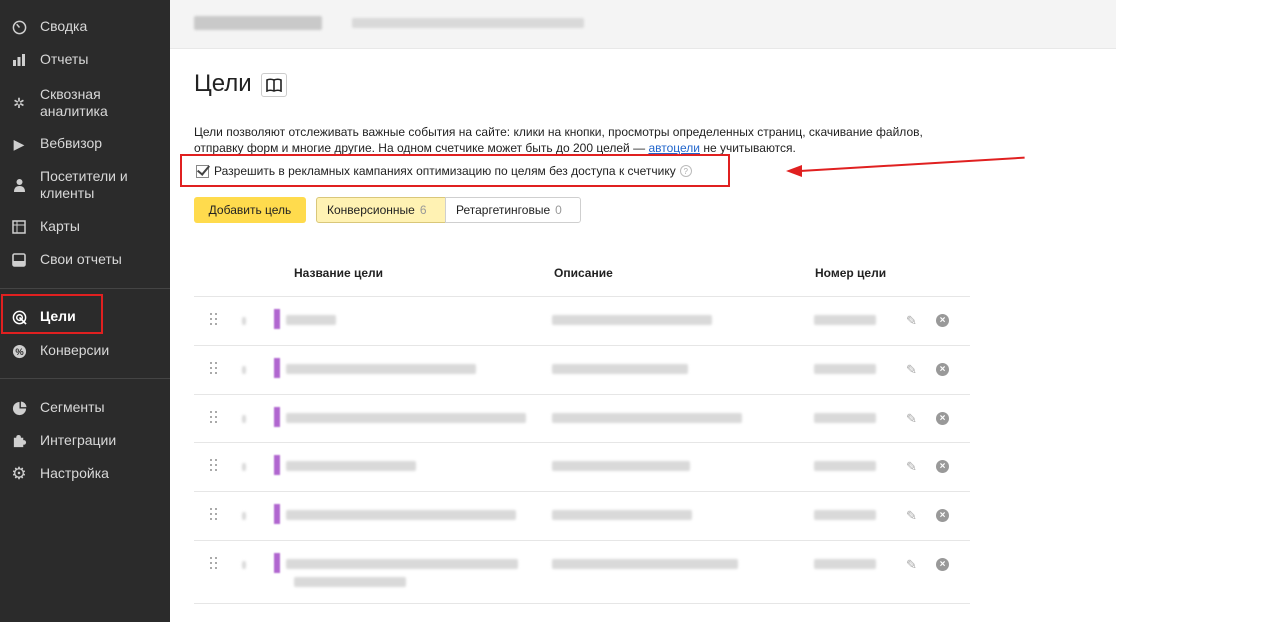 Image resolution: width=1288 pixels, height=622 pixels. I want to click on question-icon: ?, so click(685, 171).